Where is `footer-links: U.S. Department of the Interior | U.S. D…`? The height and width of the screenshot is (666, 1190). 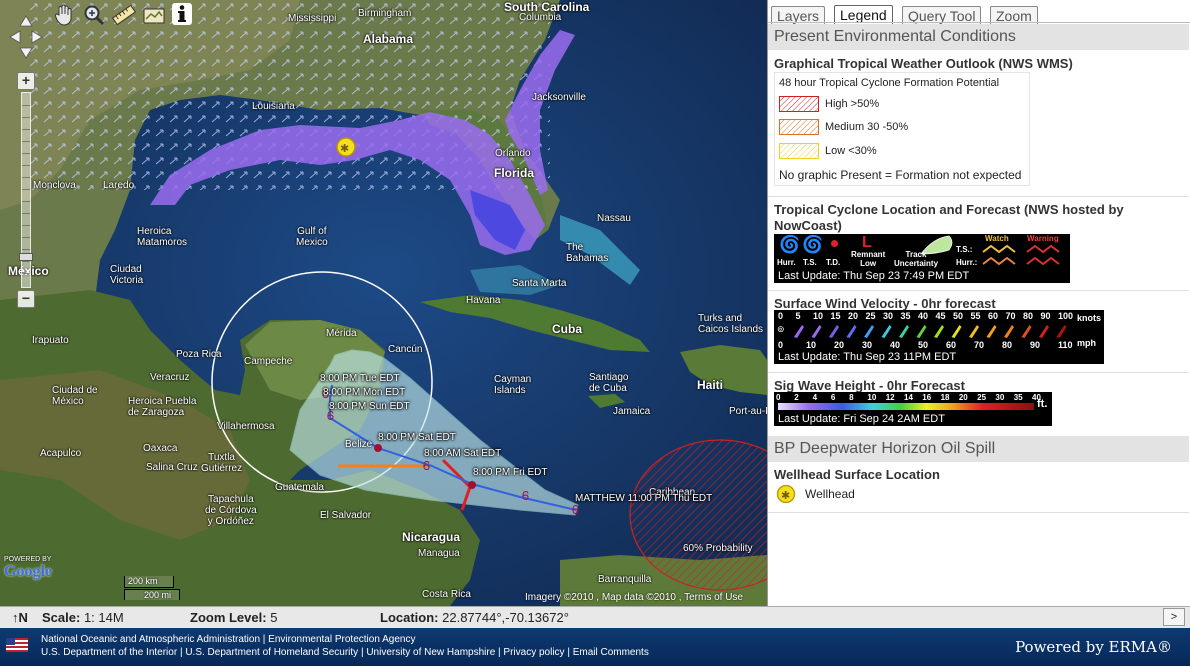 footer-links: U.S. Department of the Interior | U.S. D… is located at coordinates (345, 652).